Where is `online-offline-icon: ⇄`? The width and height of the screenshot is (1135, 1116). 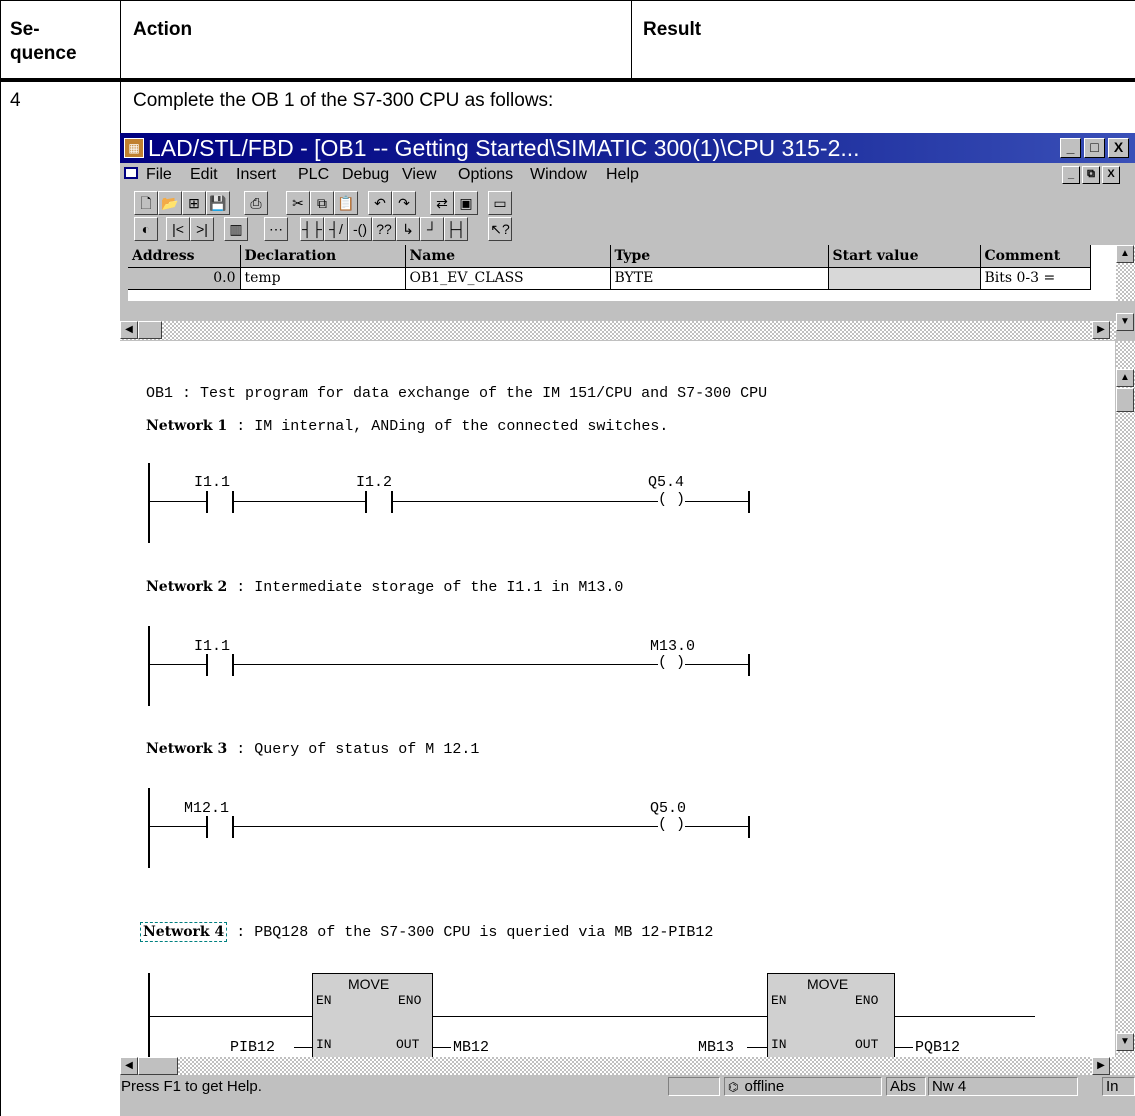 online-offline-icon: ⇄ is located at coordinates (442, 203).